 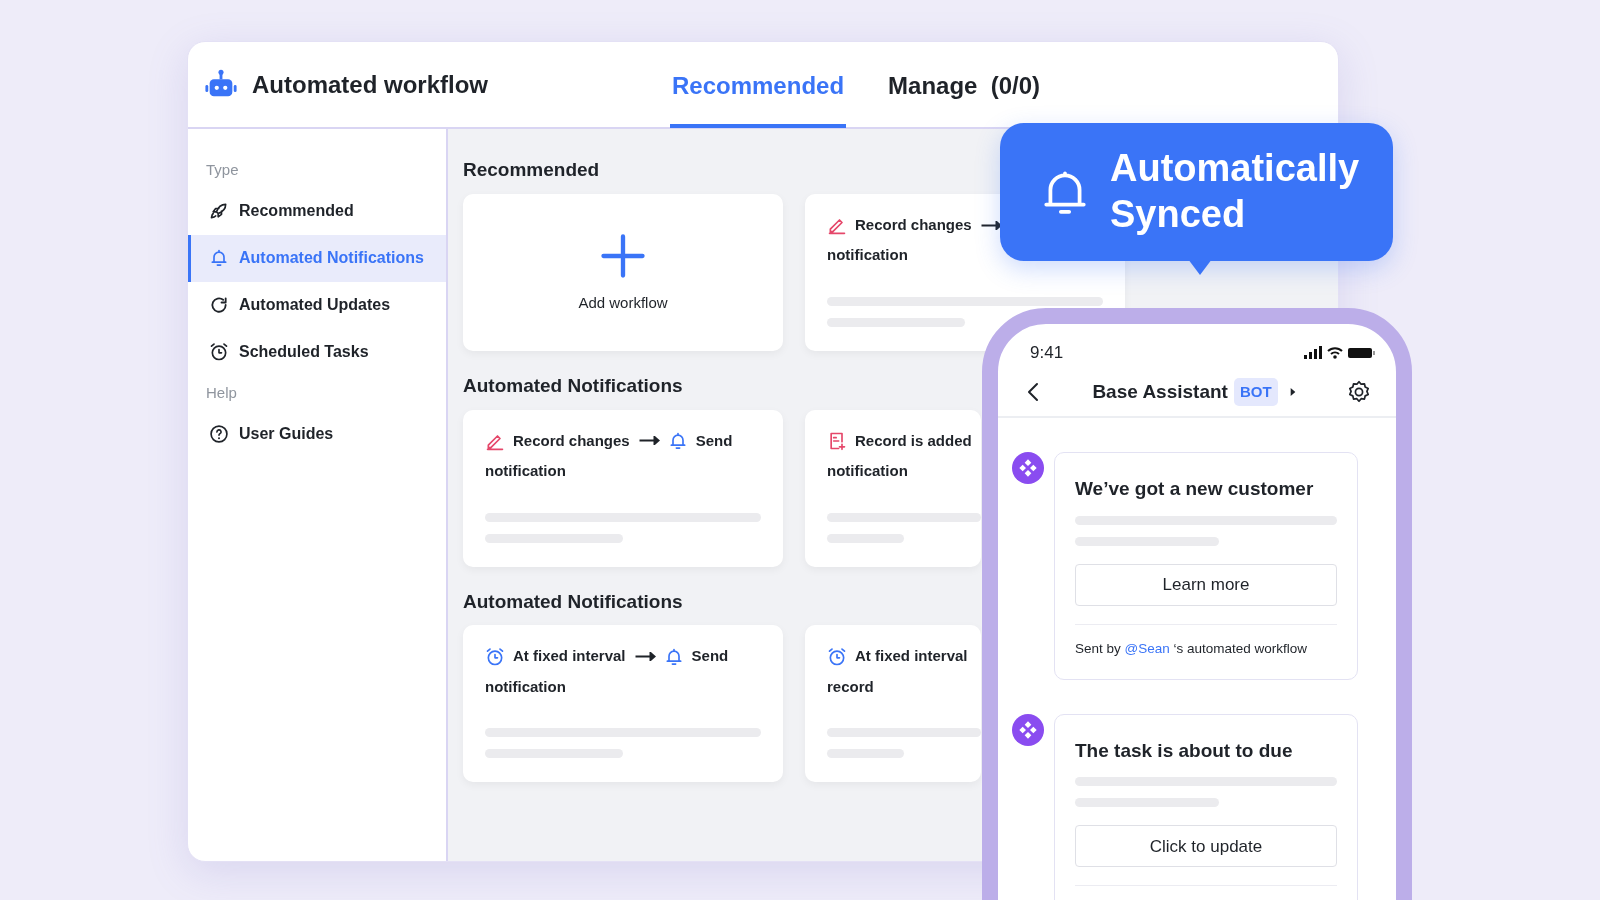 What do you see at coordinates (317, 258) in the screenshot?
I see `sidebar-item: Automated Notifications` at bounding box center [317, 258].